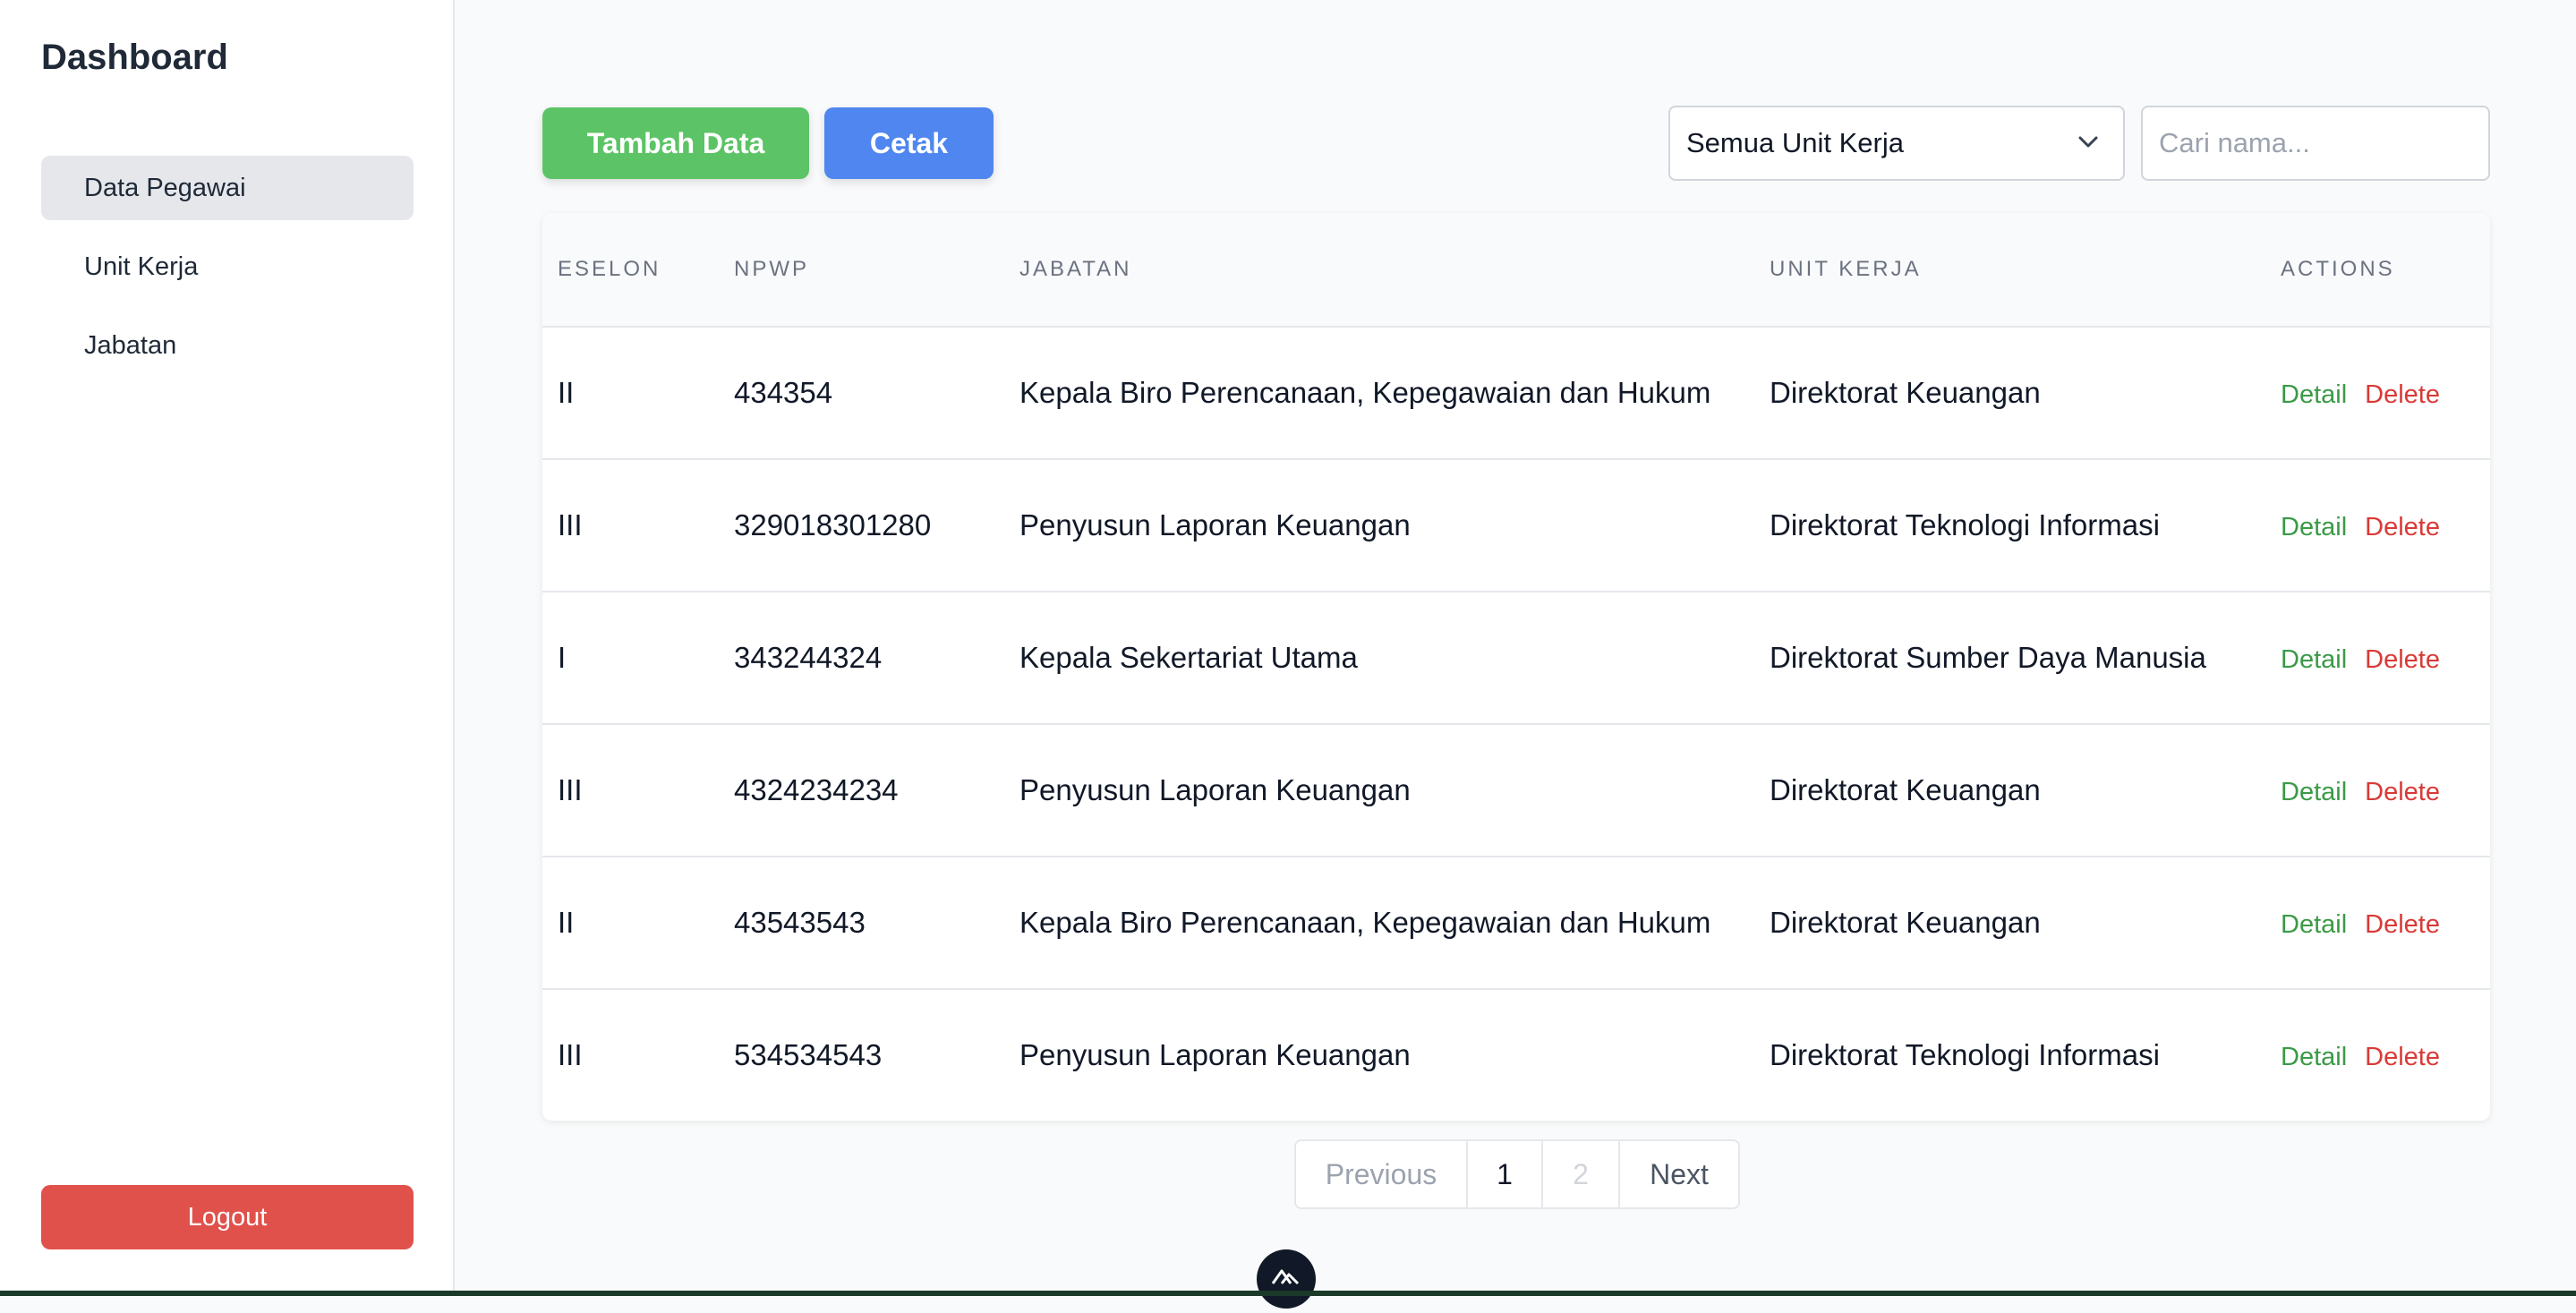  What do you see at coordinates (909, 143) in the screenshot?
I see `print-button: Cetak` at bounding box center [909, 143].